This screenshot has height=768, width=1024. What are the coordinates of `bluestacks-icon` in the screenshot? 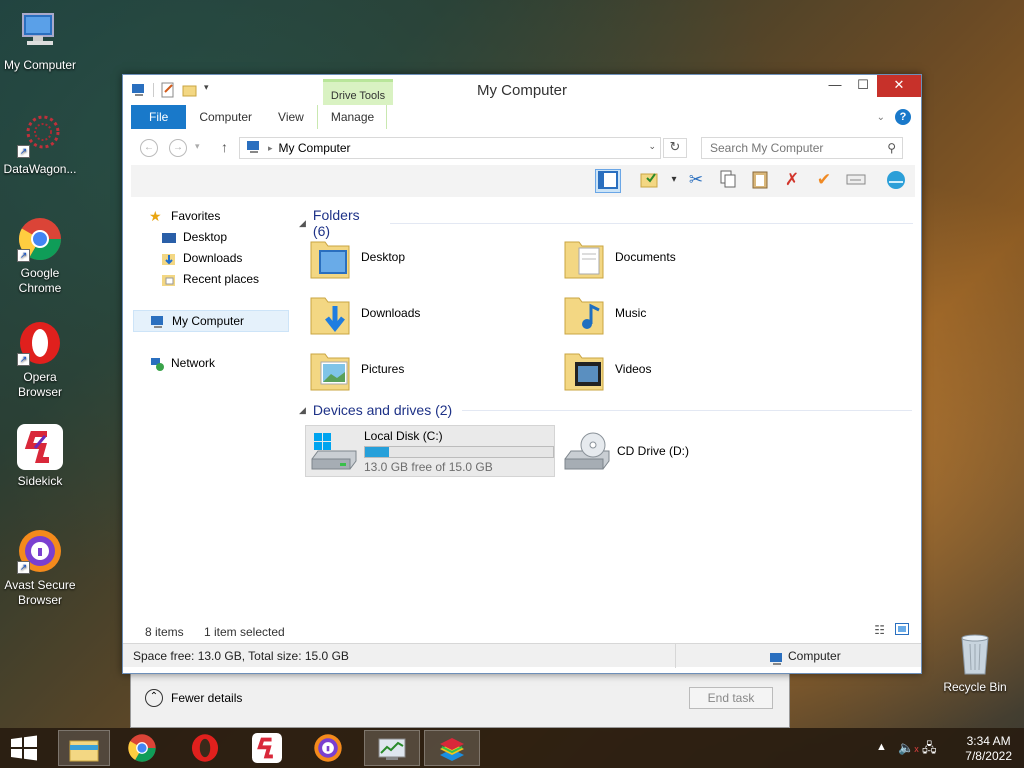 It's located at (452, 749).